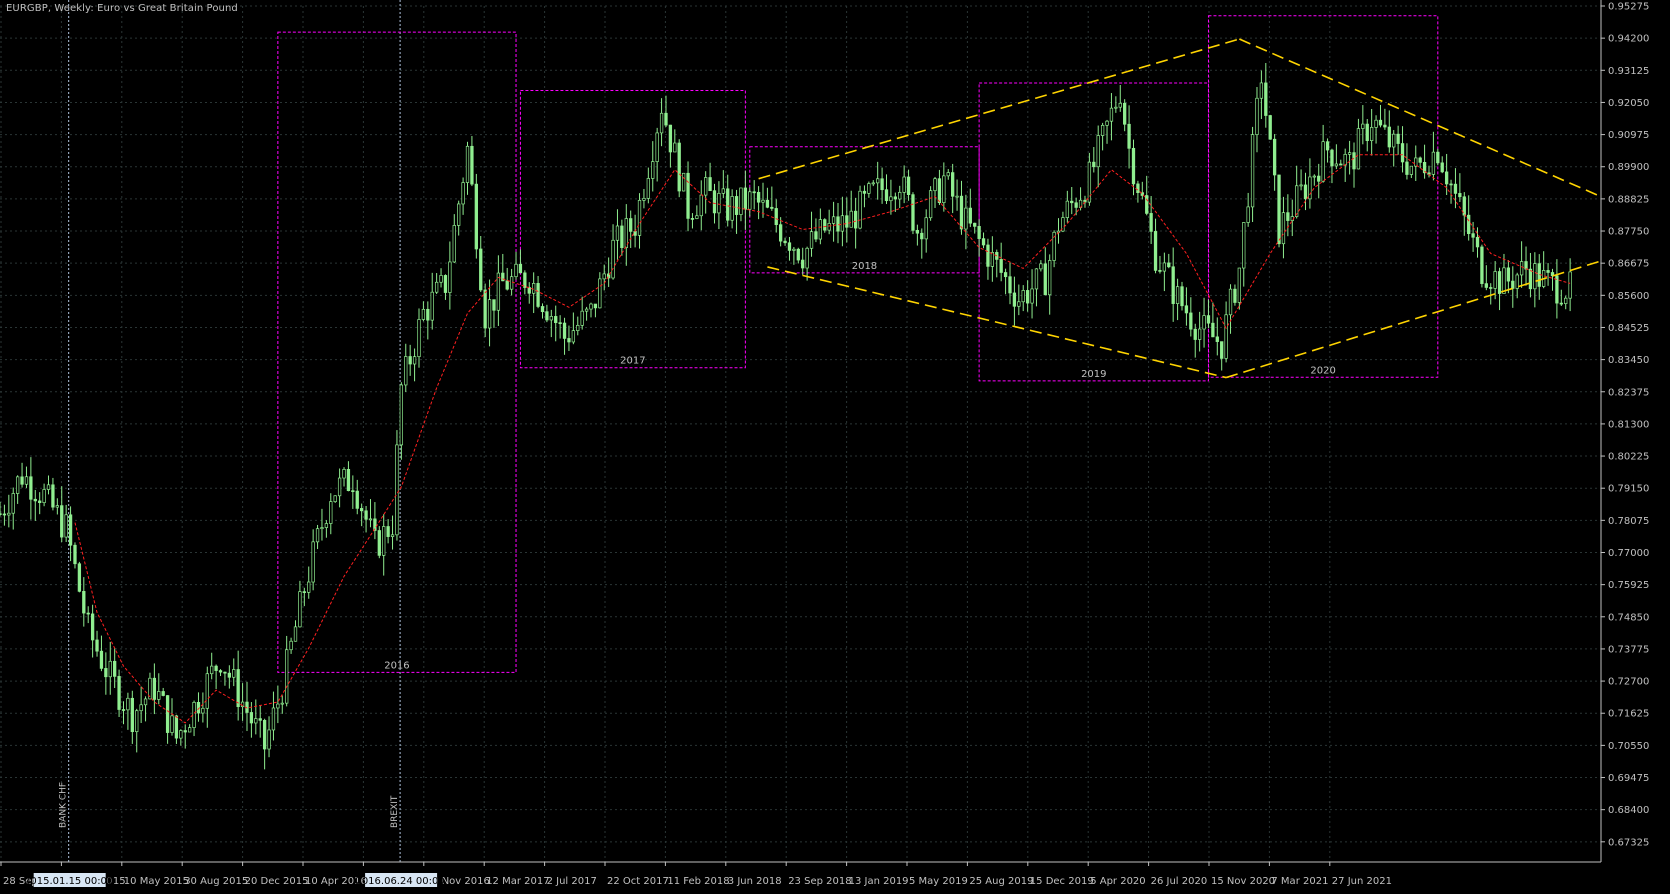  What do you see at coordinates (1628, 617) in the screenshot?
I see `y-tick-label: 0.74850` at bounding box center [1628, 617].